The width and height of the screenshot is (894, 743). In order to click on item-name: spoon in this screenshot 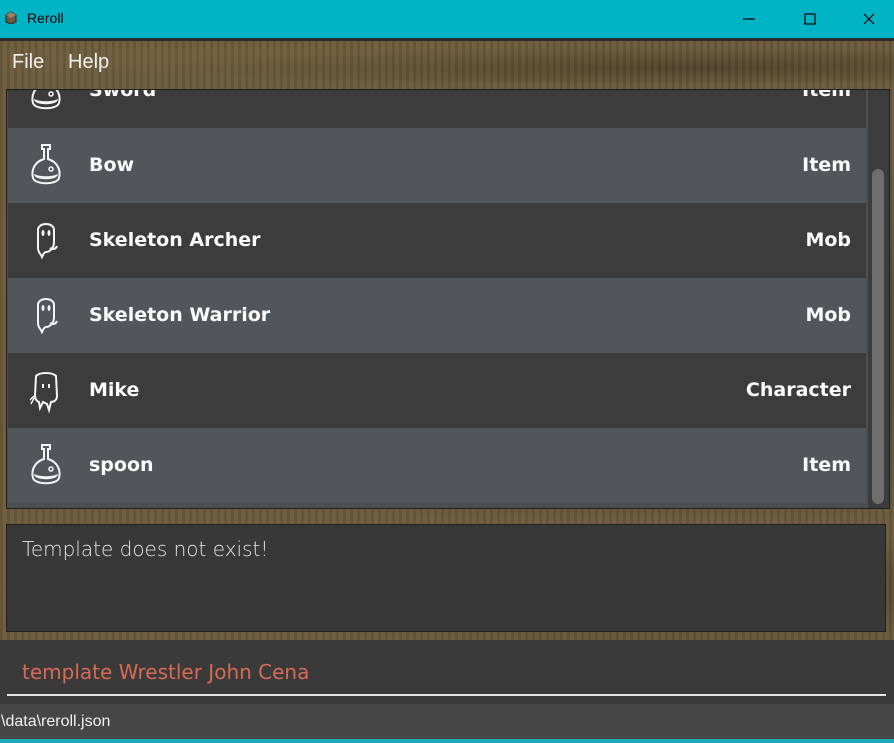, I will do `click(121, 465)`.